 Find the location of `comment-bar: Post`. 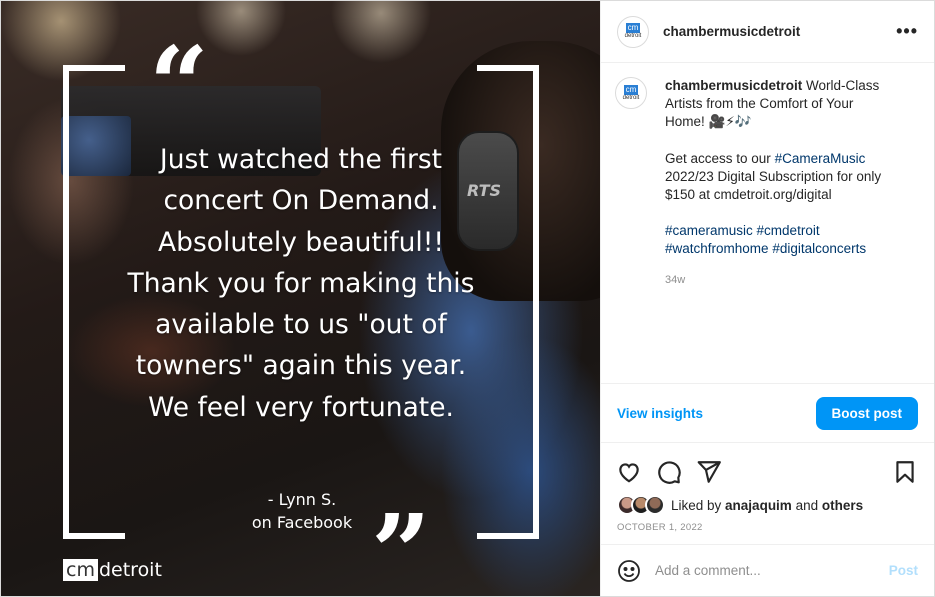

comment-bar: Post is located at coordinates (767, 570).